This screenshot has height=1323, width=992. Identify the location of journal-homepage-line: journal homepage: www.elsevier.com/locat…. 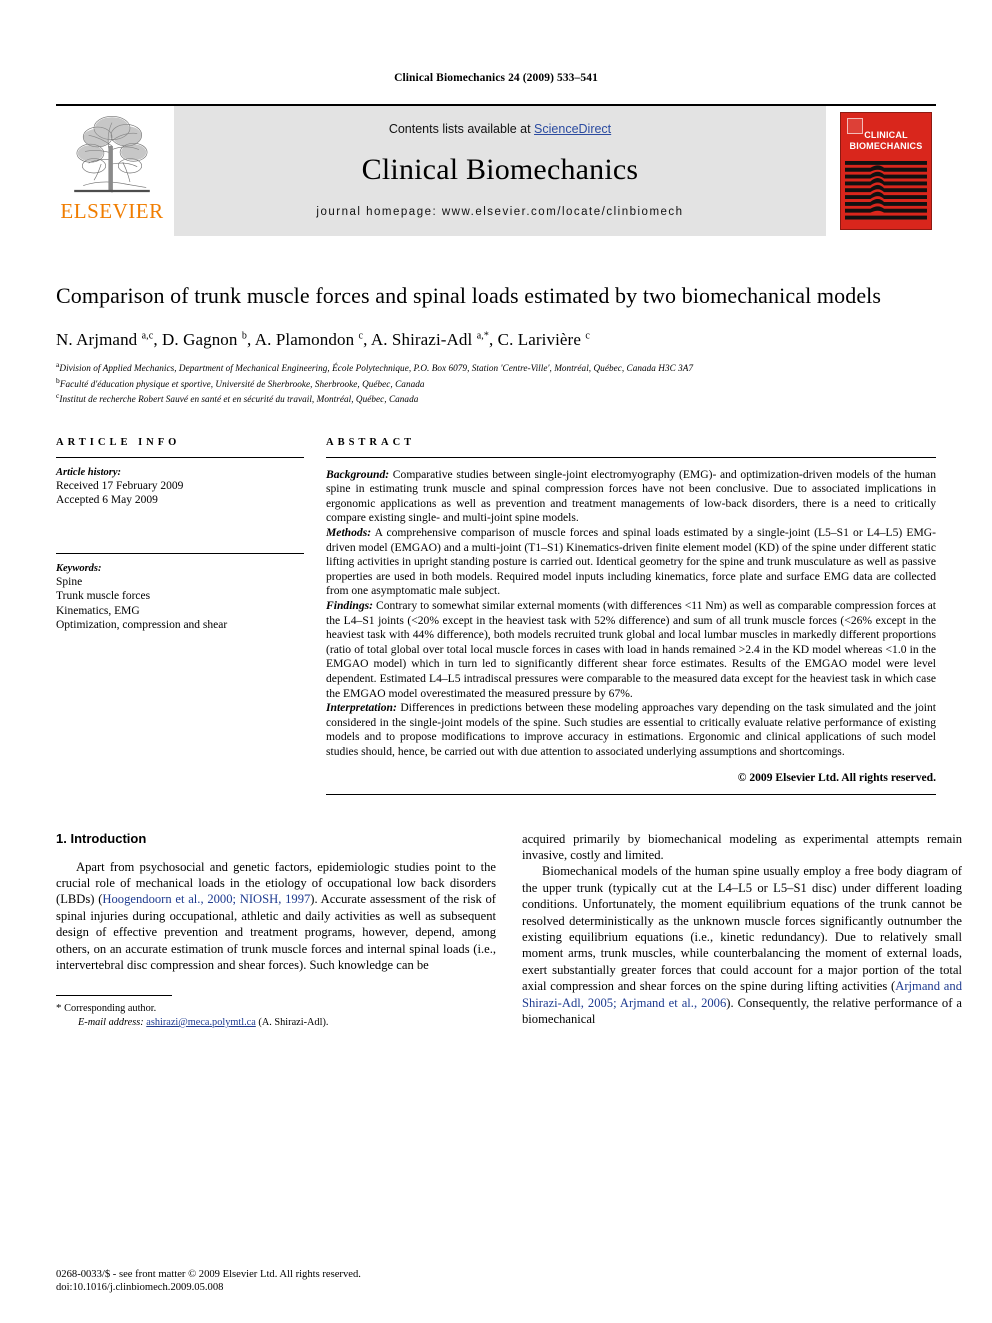
(499, 212).